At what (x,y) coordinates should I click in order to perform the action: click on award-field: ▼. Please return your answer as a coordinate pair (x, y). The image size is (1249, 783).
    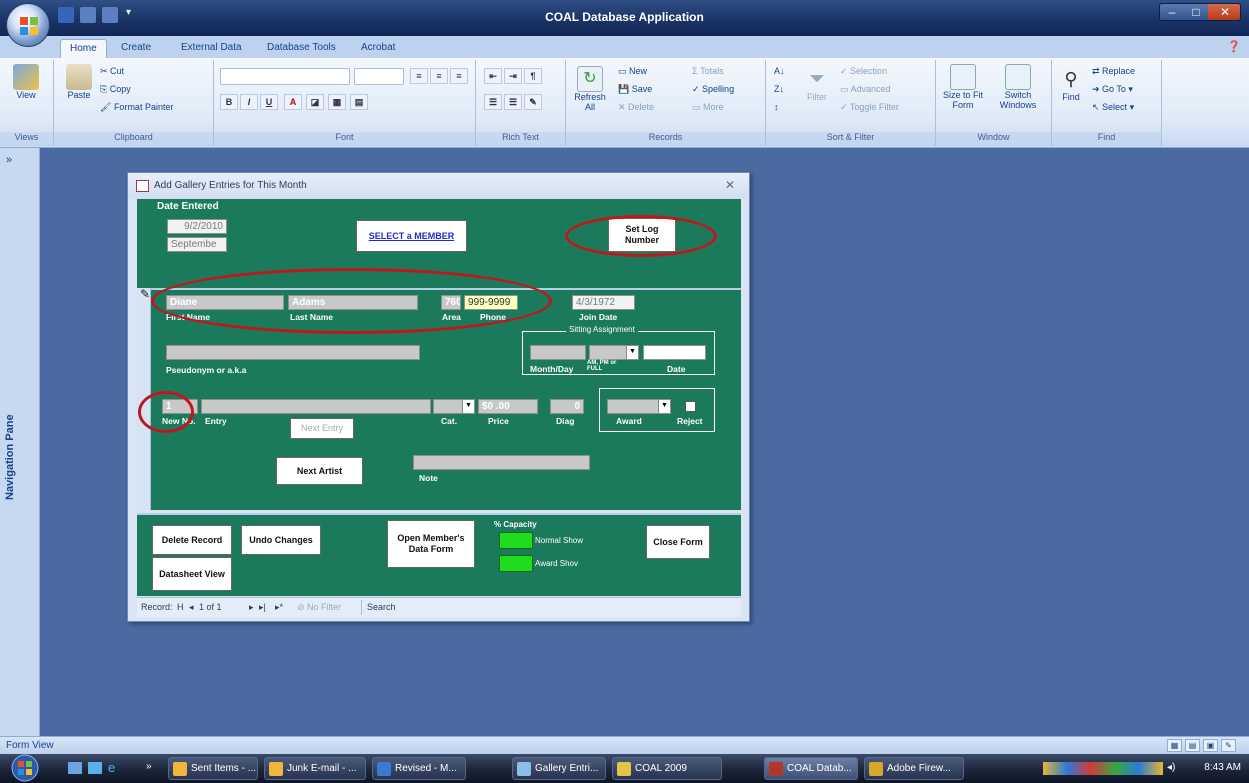
    Looking at the image, I should click on (639, 406).